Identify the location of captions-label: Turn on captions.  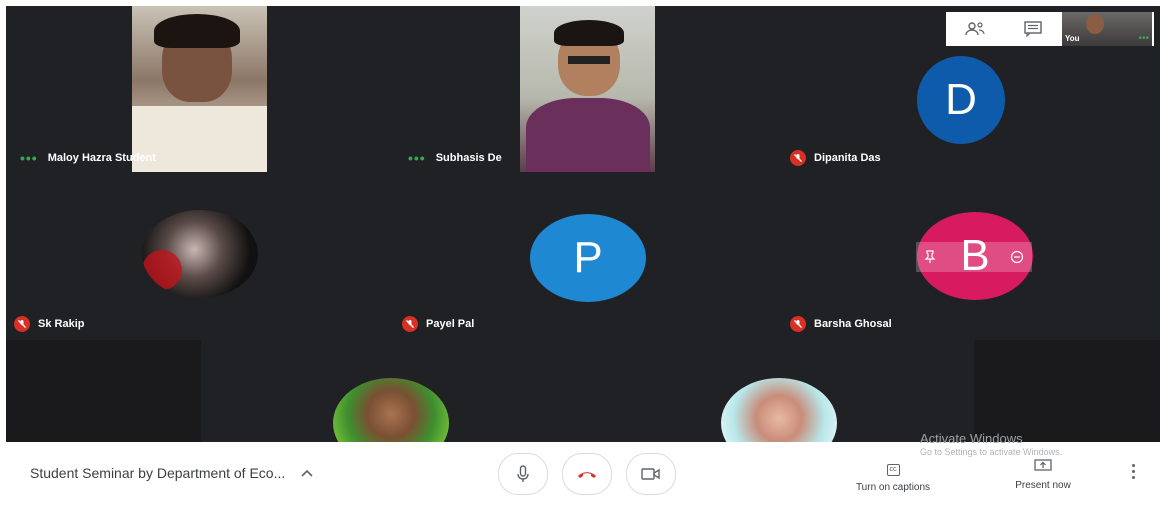
(893, 487).